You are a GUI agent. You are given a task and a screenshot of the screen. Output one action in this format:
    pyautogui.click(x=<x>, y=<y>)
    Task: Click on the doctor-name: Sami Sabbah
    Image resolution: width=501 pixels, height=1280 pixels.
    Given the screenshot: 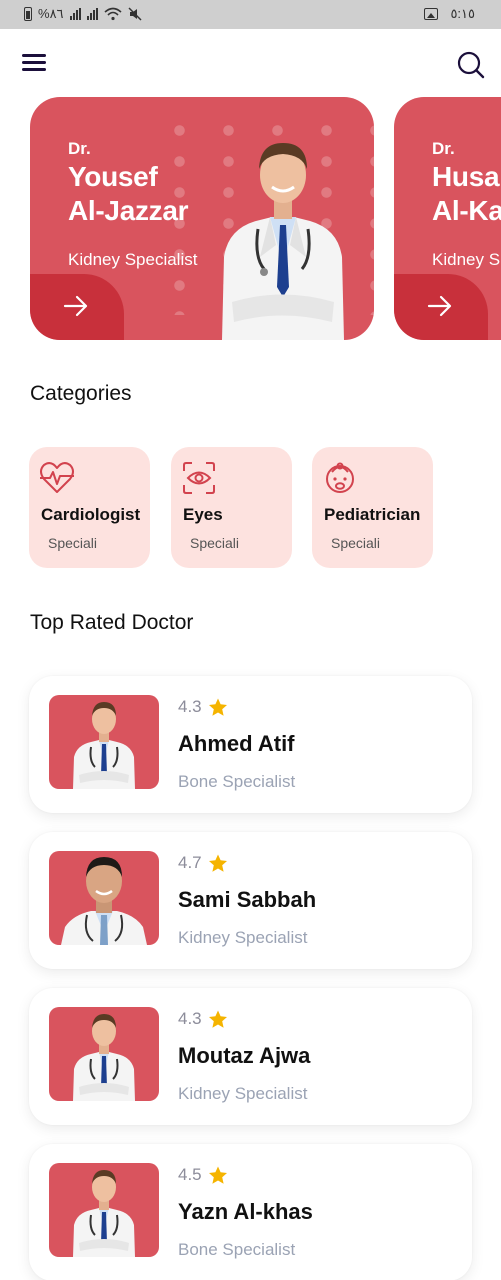 What is the action you would take?
    pyautogui.click(x=247, y=899)
    